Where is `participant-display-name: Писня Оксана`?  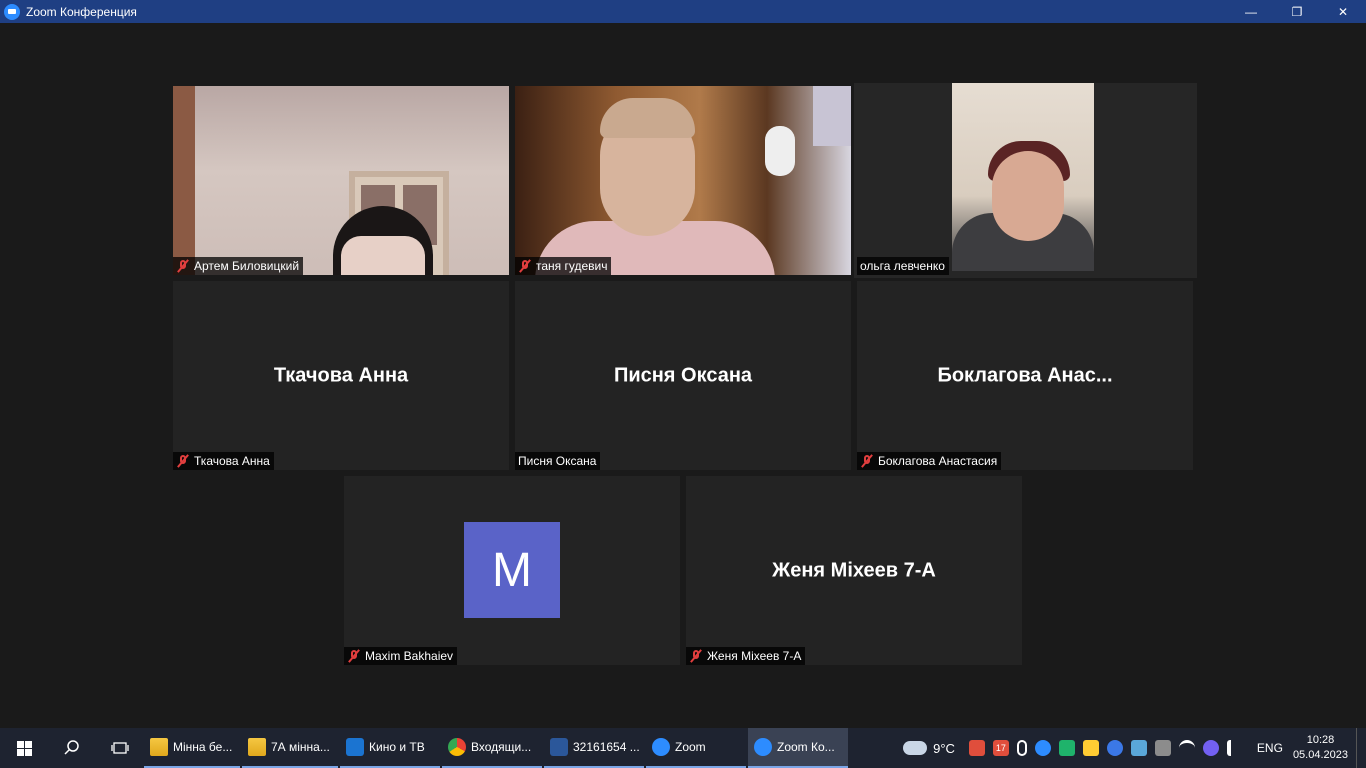
participant-display-name: Писня Оксана is located at coordinates (683, 375).